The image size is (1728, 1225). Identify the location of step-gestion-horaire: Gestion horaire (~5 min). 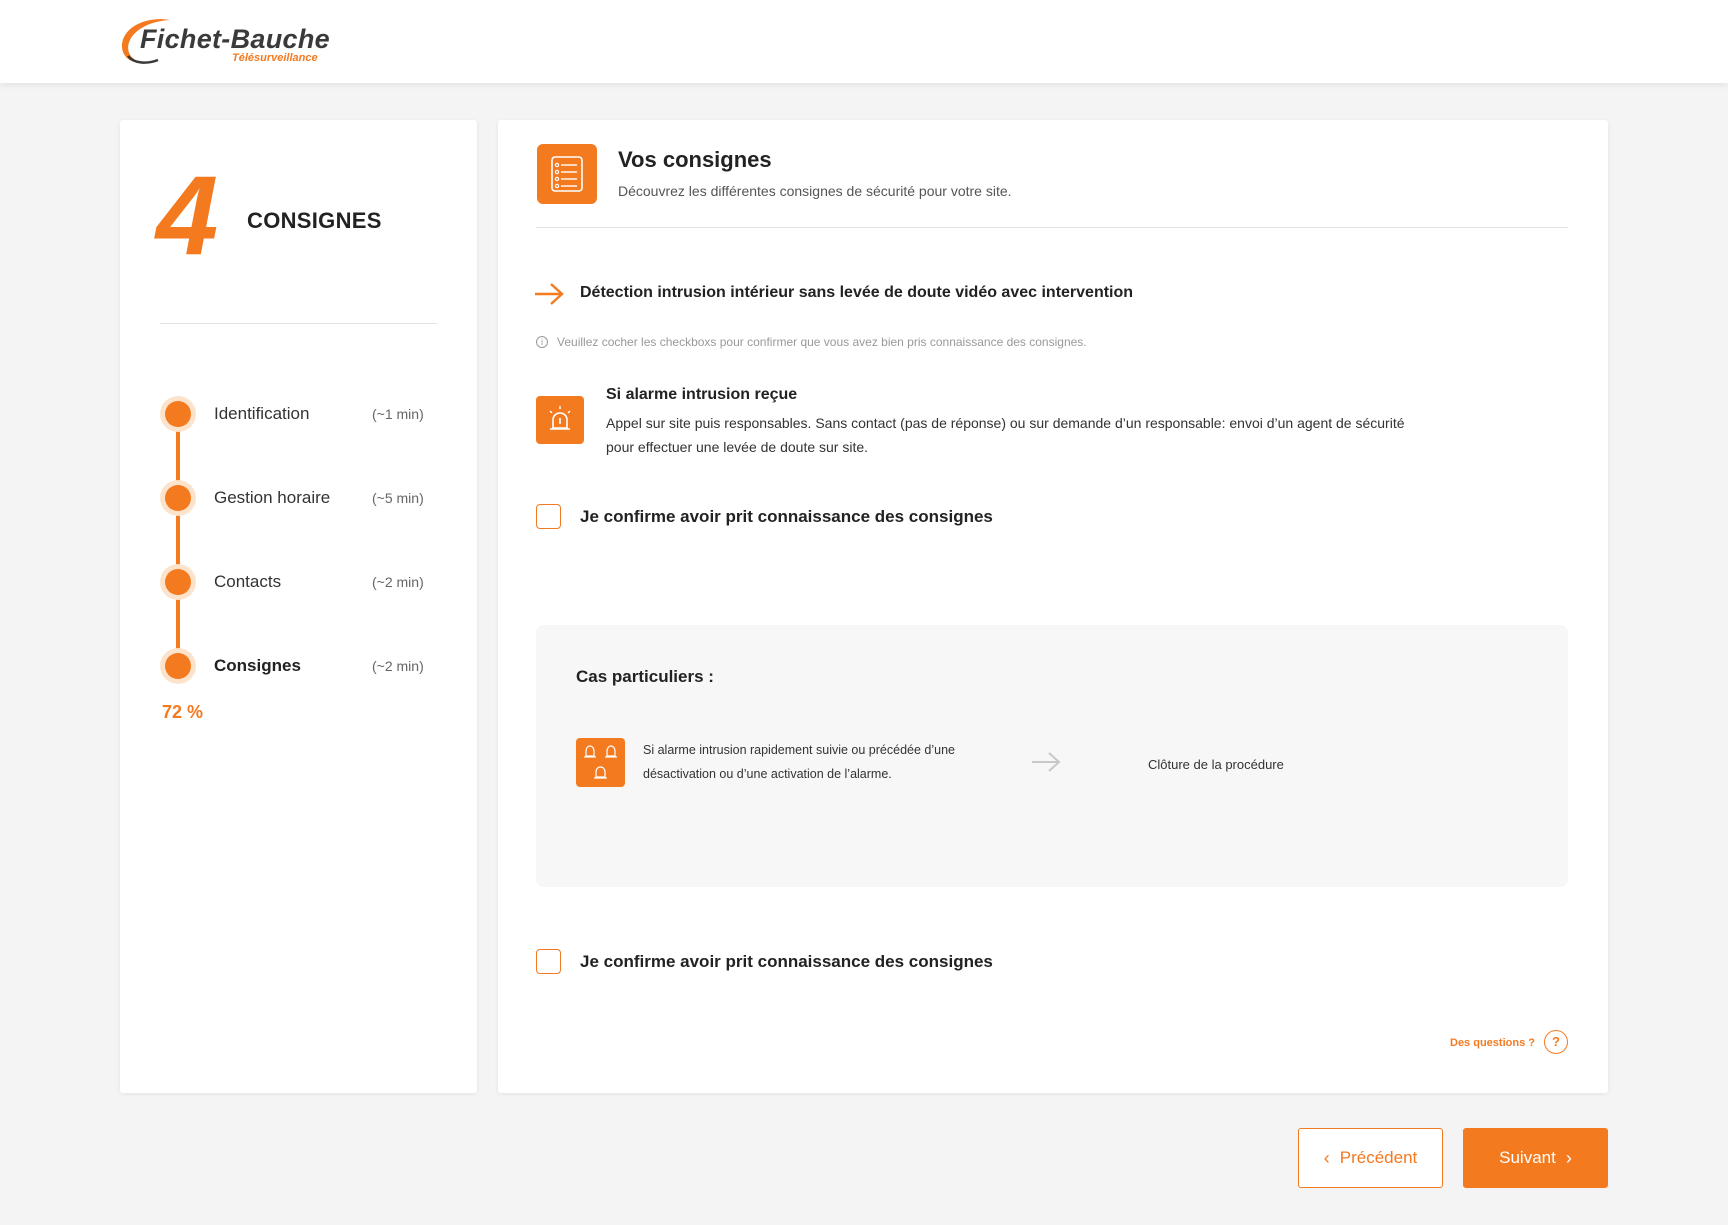
(305, 498).